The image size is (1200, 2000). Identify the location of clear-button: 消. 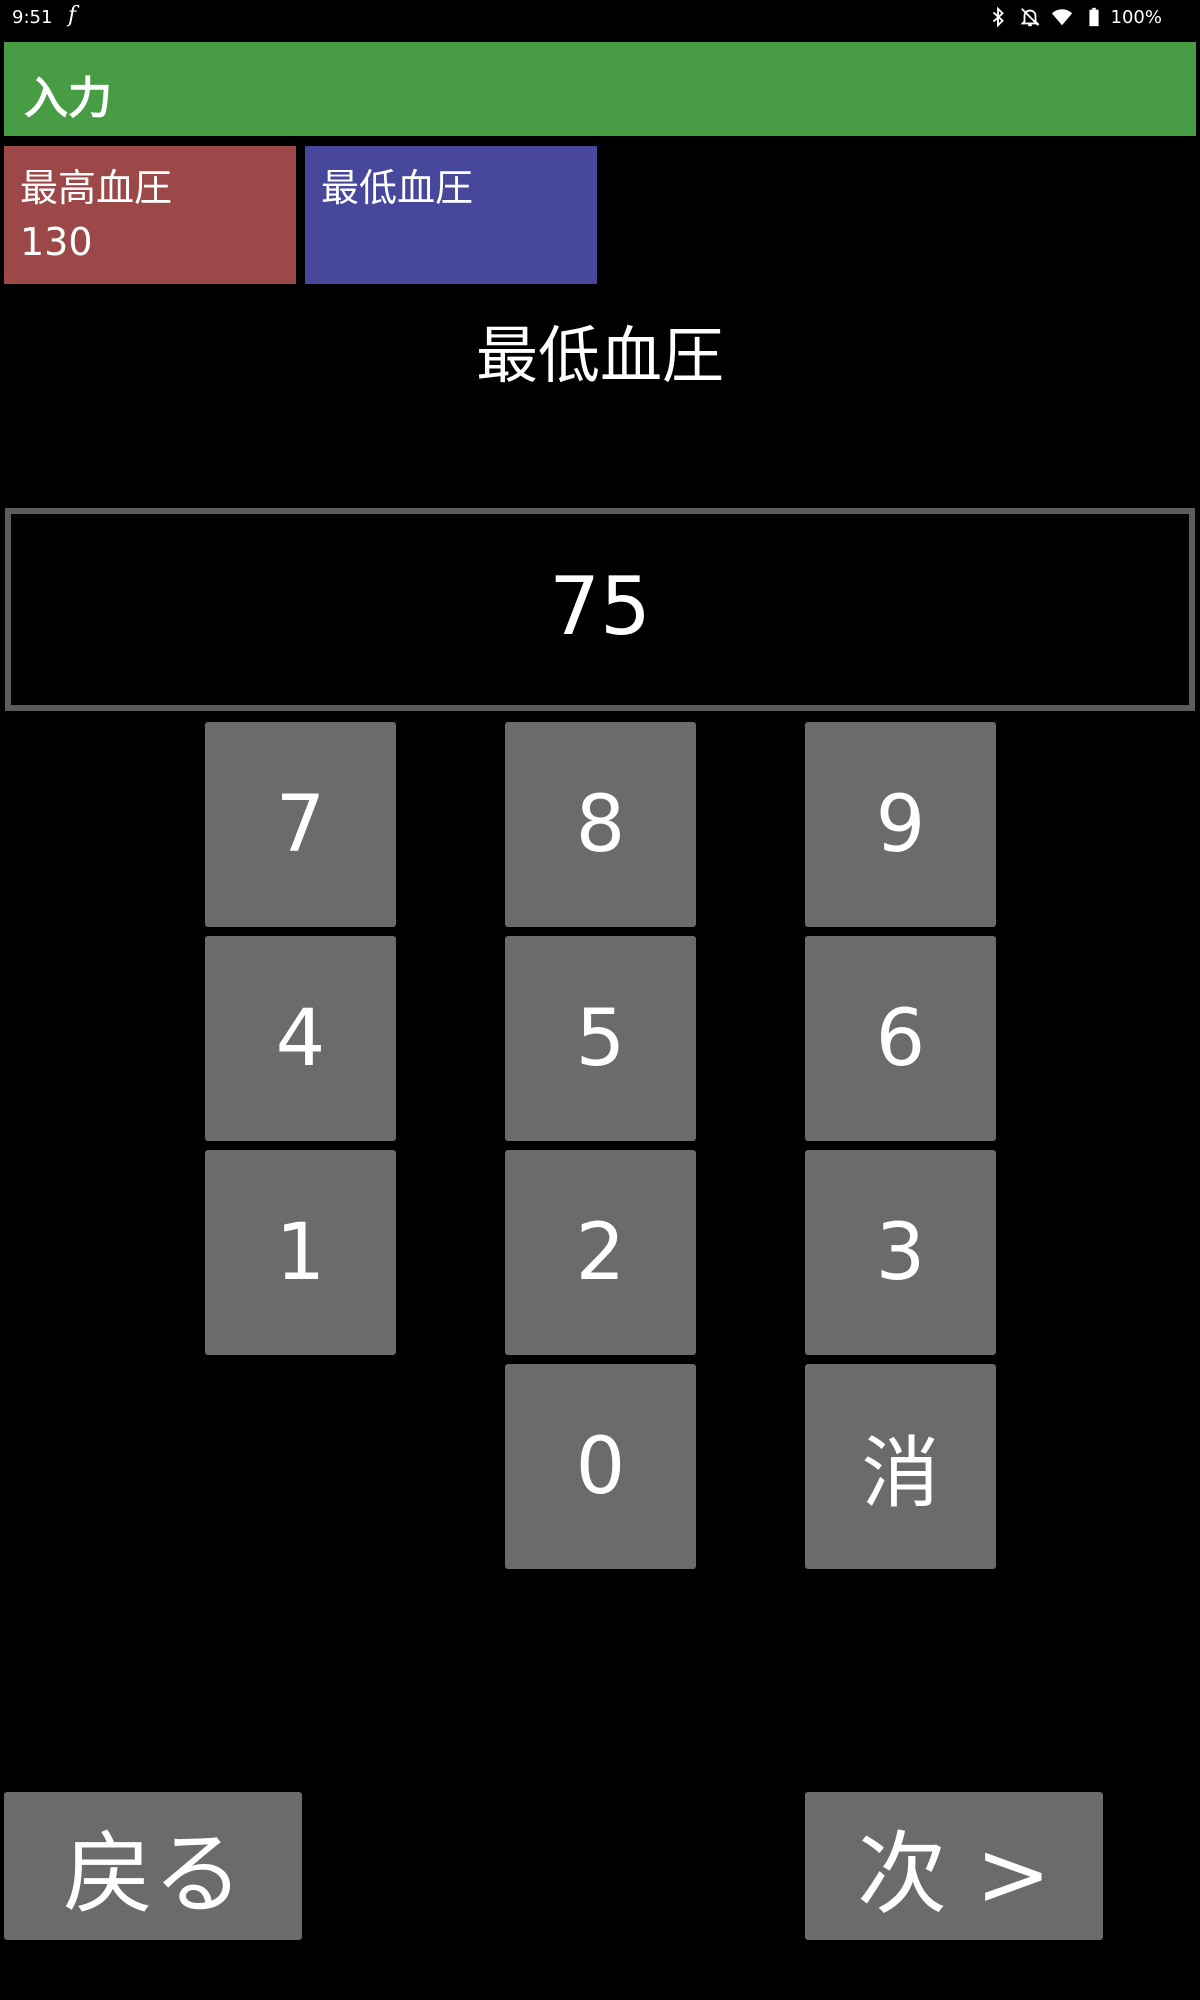
(900, 1466).